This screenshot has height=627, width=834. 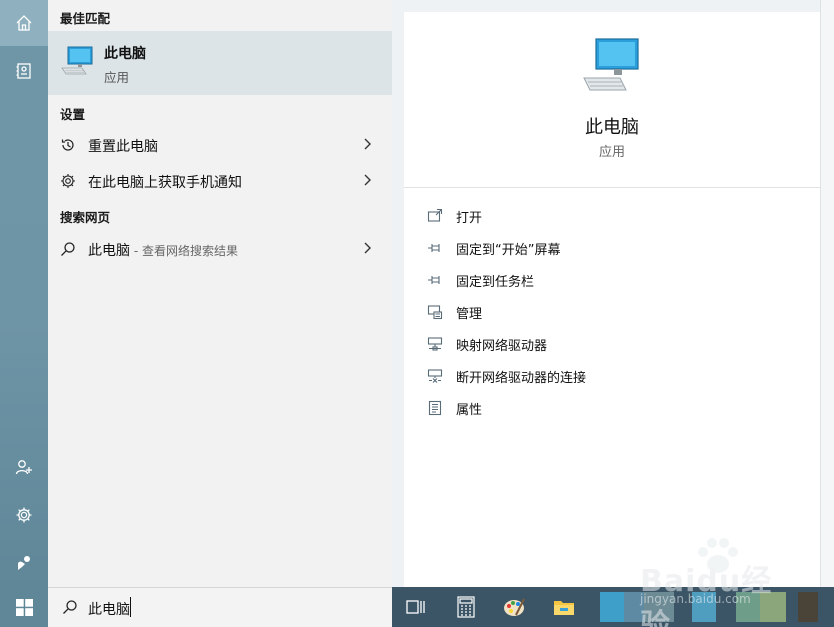 I want to click on settings-header: 设置, so click(x=73, y=114).